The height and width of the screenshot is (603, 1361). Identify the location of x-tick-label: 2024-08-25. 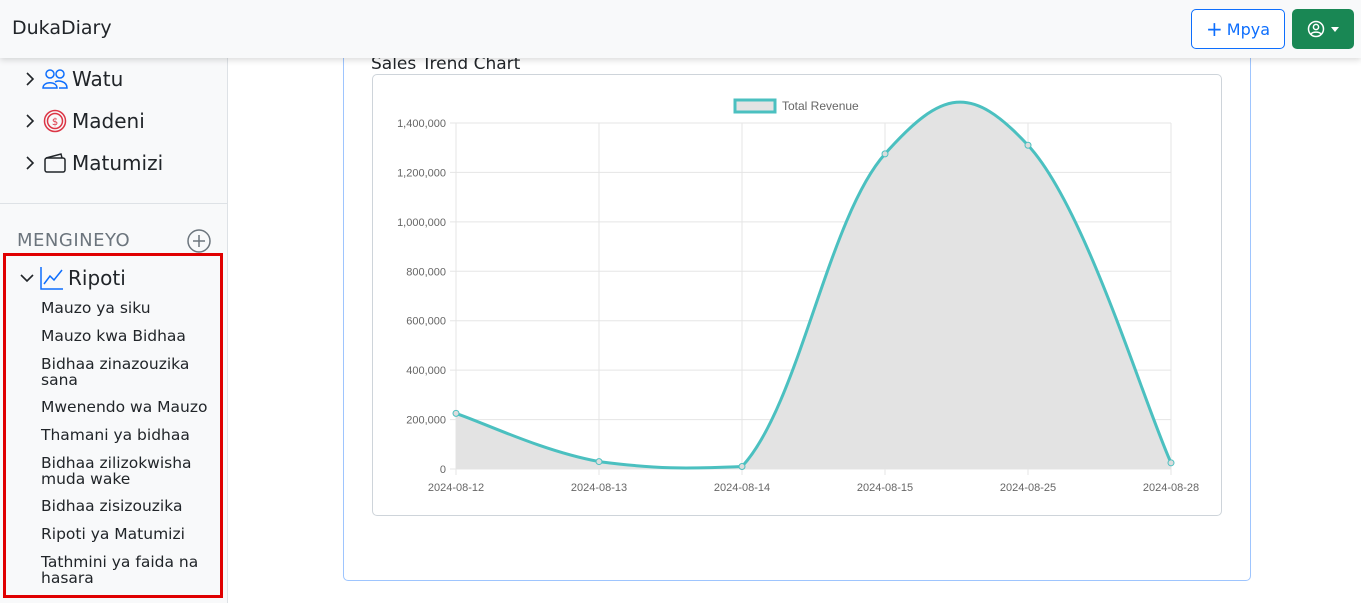
(1028, 488).